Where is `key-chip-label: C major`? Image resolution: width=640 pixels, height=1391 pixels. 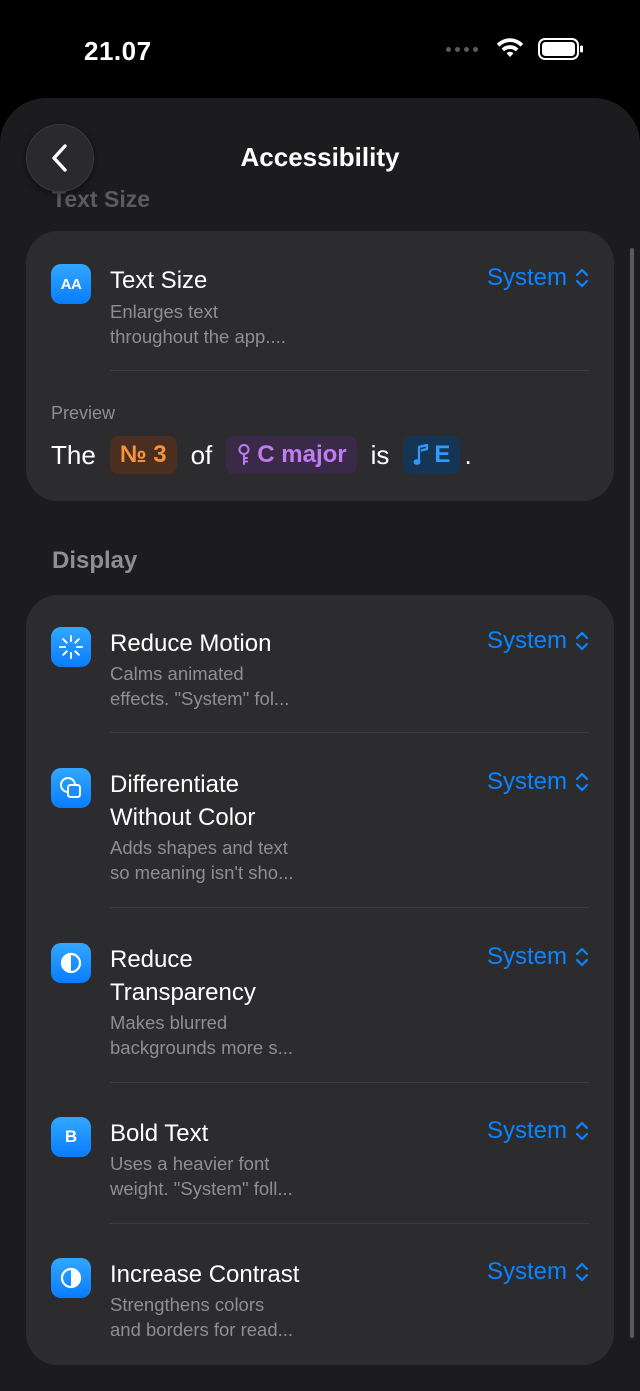 key-chip-label: C major is located at coordinates (302, 454).